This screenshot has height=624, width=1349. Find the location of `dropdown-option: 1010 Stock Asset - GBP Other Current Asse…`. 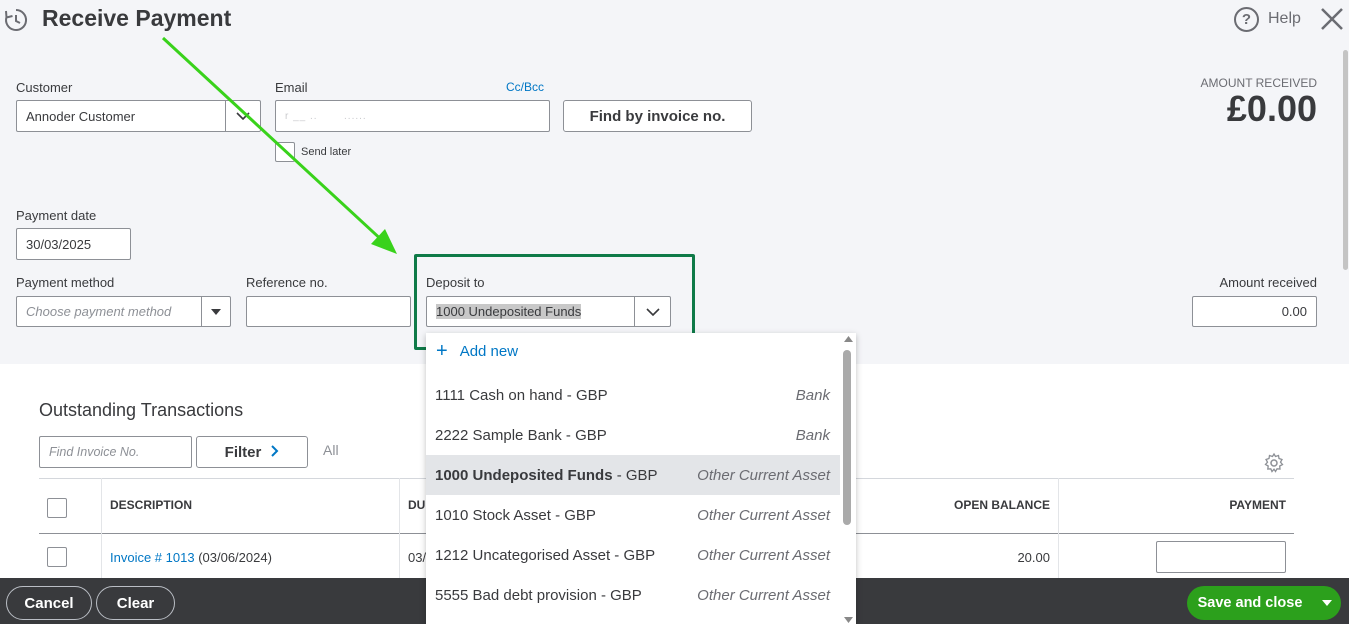

dropdown-option: 1010 Stock Asset - GBP Other Current Asse… is located at coordinates (633, 515).